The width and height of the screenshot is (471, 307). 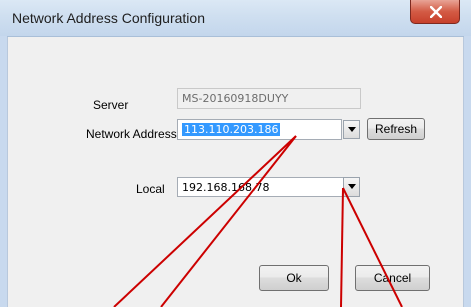 I want to click on server-field: MS-20160918DUYY, so click(x=269, y=98).